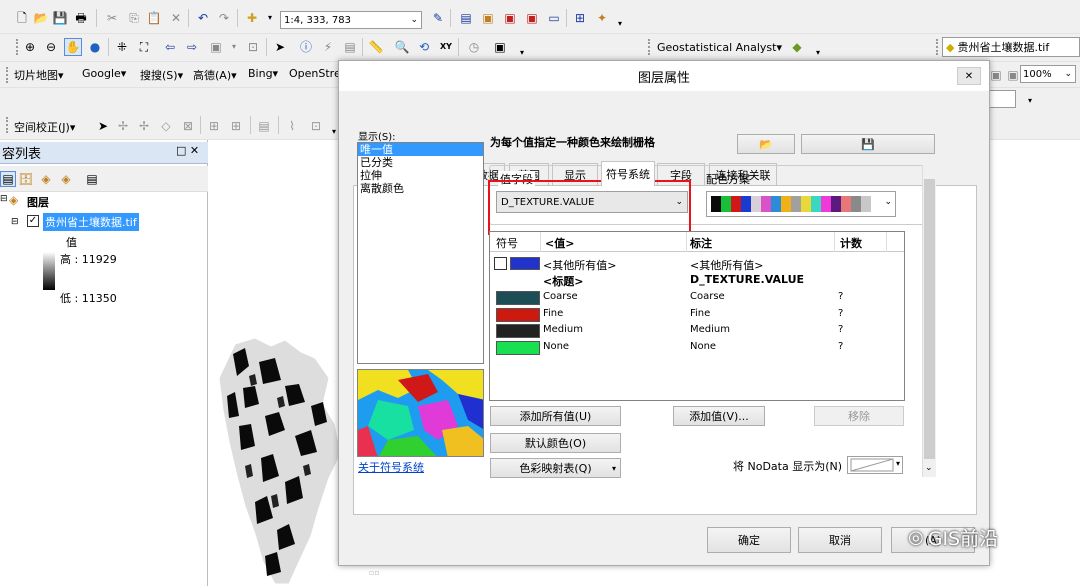  I want to click on renderer-item-1: 已分类, so click(420, 162).